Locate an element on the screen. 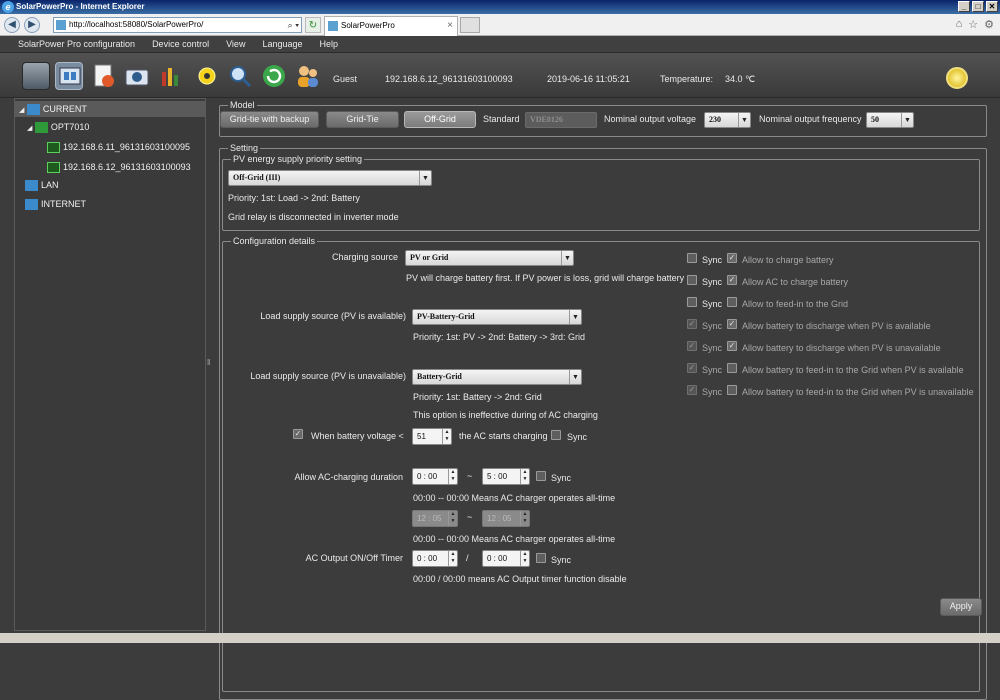  home-icon: ⌂ is located at coordinates (959, 24).